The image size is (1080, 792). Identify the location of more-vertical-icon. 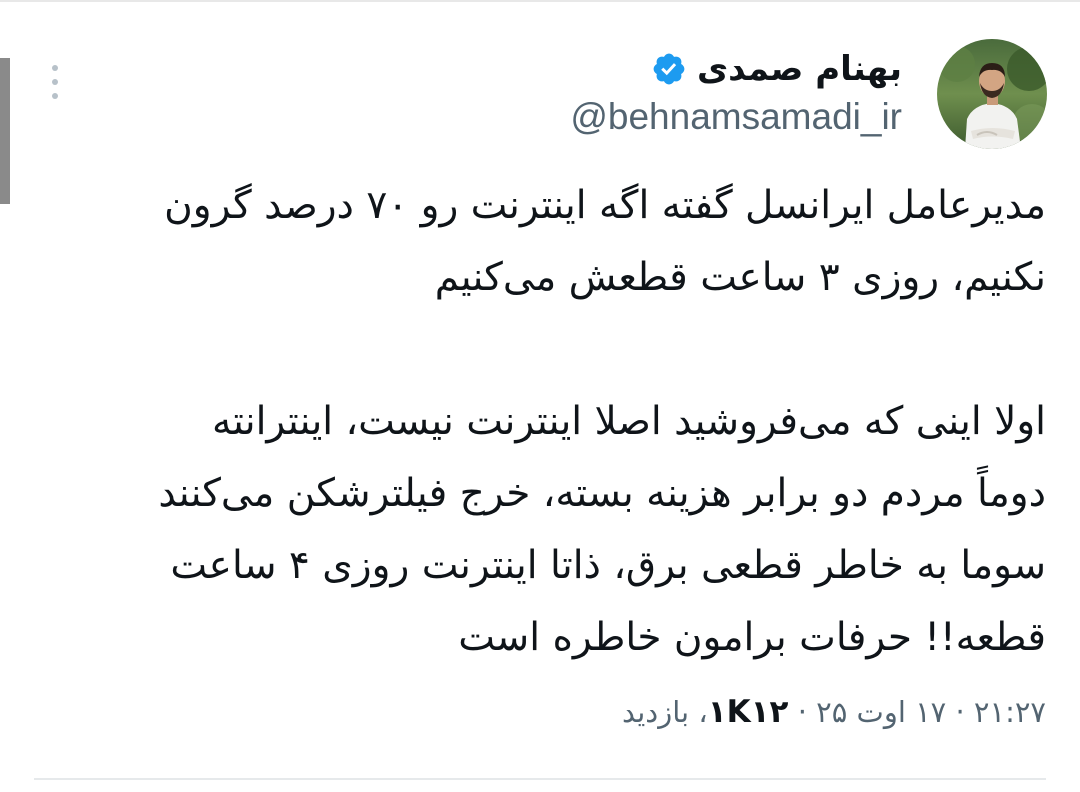
(55, 68).